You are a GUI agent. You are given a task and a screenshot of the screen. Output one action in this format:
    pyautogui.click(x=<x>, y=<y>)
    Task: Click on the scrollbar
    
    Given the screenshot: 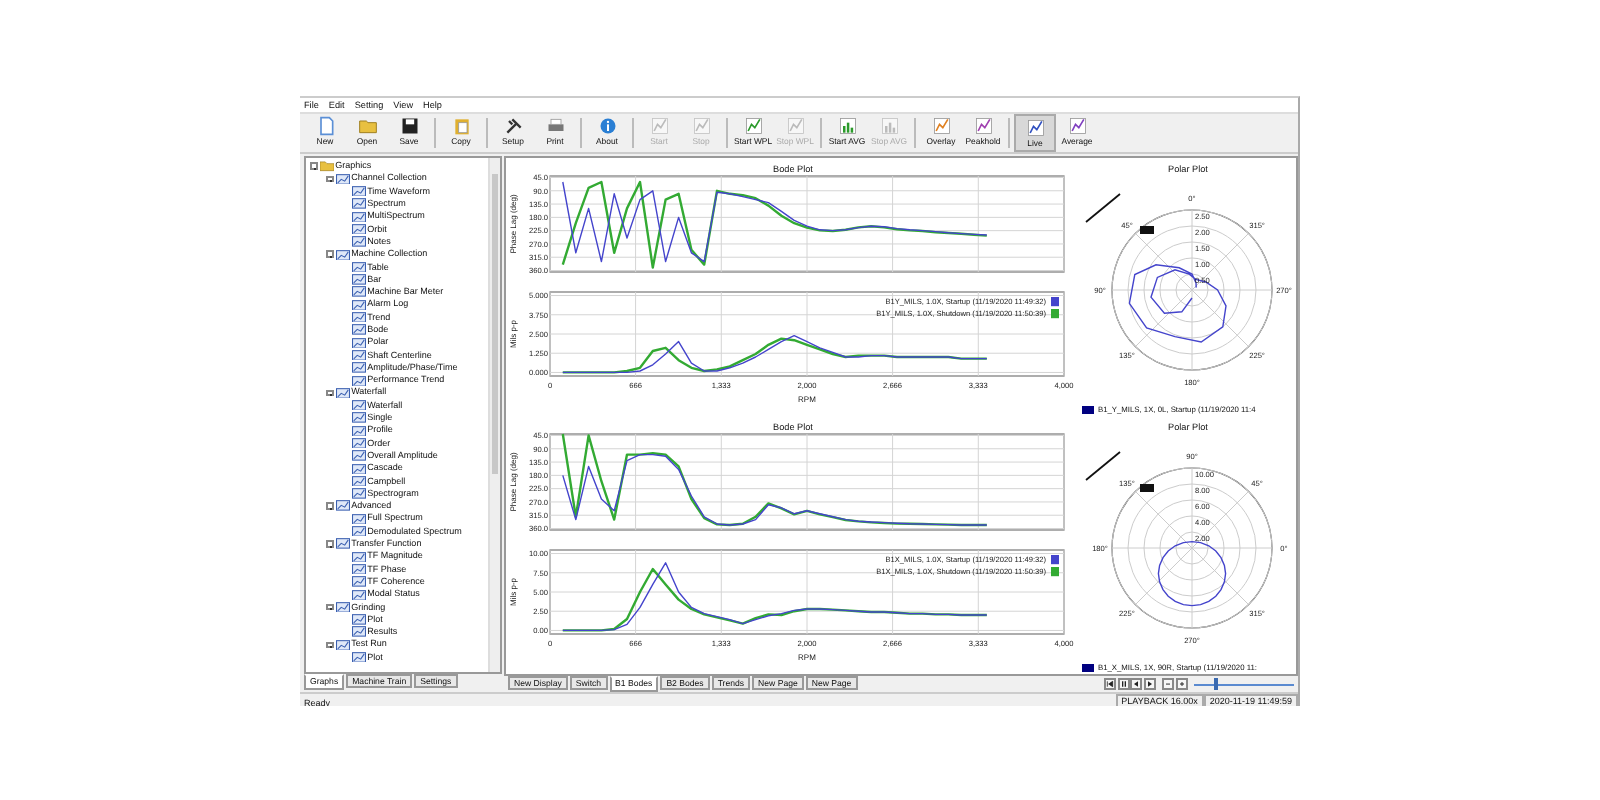 What is the action you would take?
    pyautogui.click(x=494, y=415)
    